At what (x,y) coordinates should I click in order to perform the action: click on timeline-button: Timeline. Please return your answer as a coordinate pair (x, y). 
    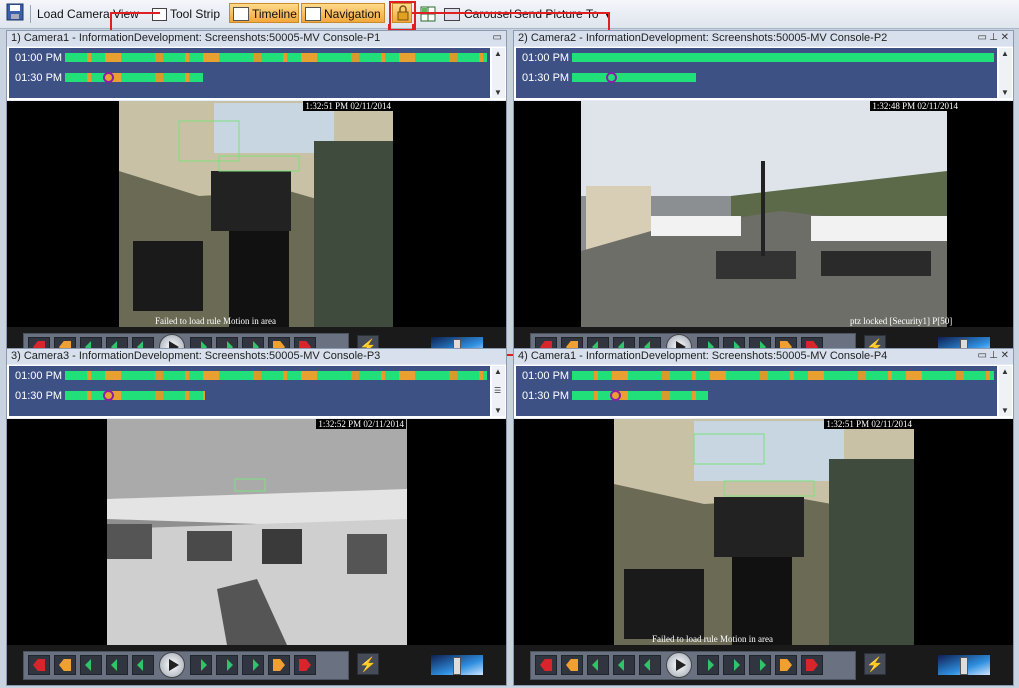
    Looking at the image, I should click on (264, 13).